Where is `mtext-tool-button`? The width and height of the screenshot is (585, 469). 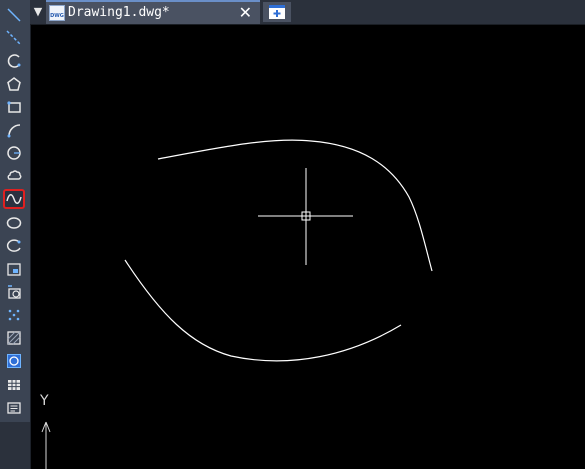
mtext-tool-button is located at coordinates (14, 408).